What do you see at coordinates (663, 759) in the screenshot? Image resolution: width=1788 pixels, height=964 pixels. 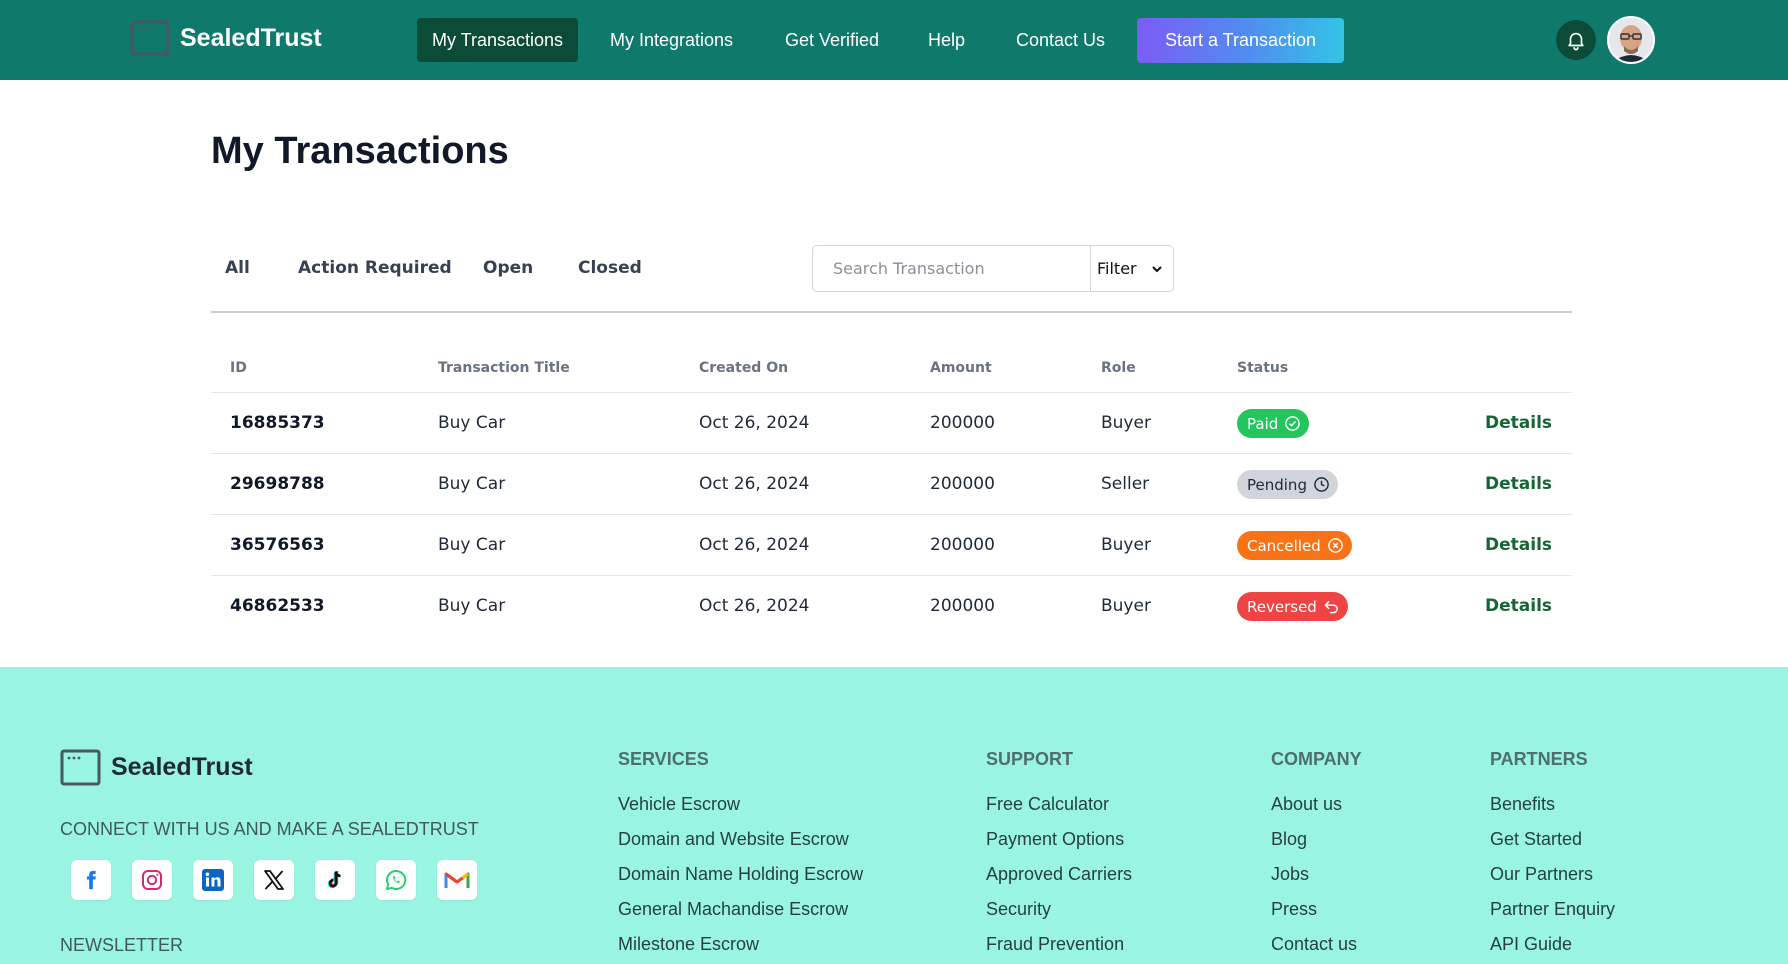 I see `footer-heading: SERVICES` at bounding box center [663, 759].